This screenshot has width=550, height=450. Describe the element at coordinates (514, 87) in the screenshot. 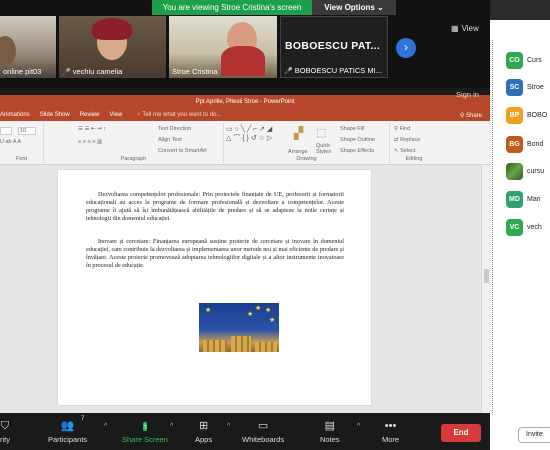

I see `avatar: SC` at that location.